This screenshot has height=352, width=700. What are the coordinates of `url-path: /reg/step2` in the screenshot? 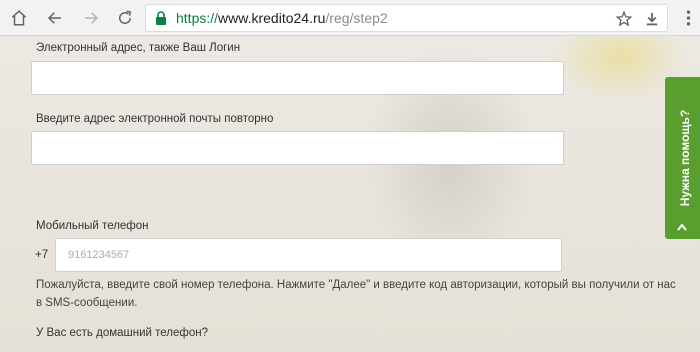 It's located at (356, 18).